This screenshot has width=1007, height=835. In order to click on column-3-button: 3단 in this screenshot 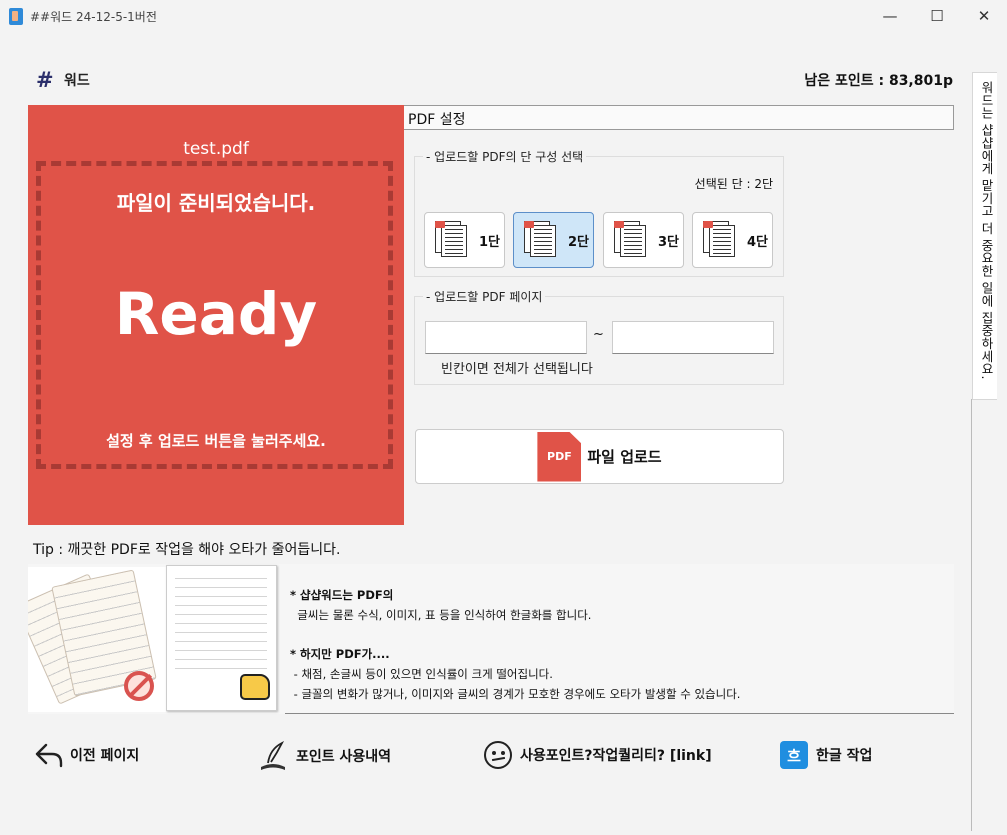, I will do `click(643, 240)`.